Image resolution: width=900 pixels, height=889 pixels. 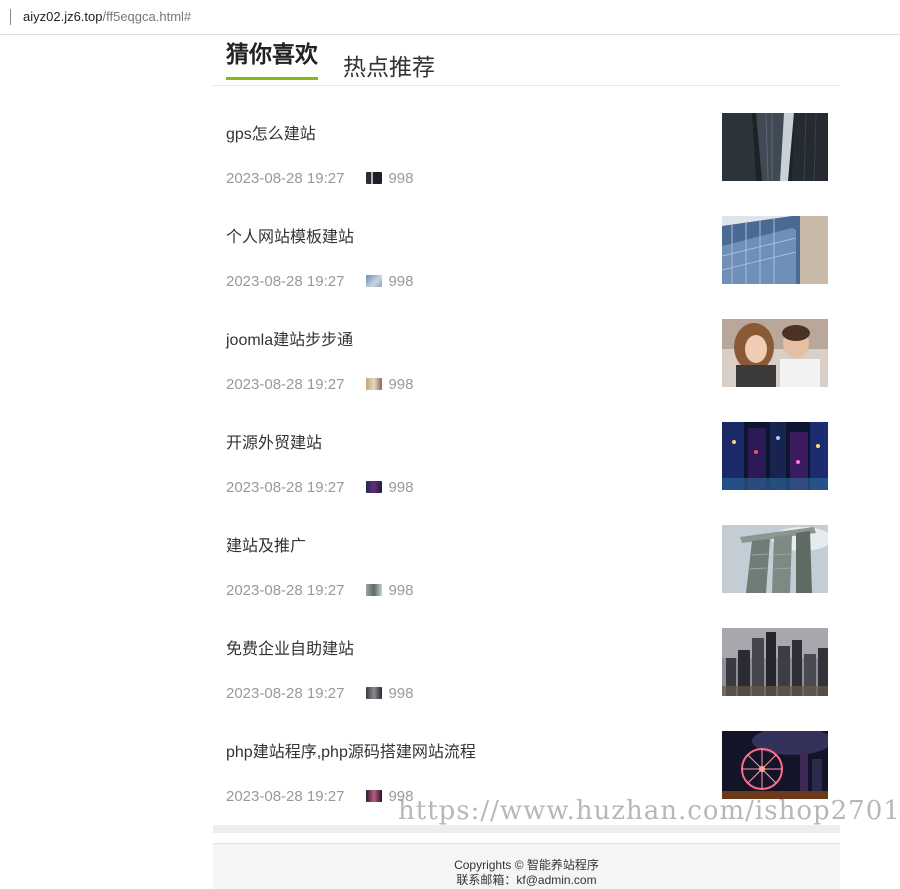 I want to click on browser-address-bar: aiyz02.jz6.top/ff5eqgca.html#, so click(x=450, y=17).